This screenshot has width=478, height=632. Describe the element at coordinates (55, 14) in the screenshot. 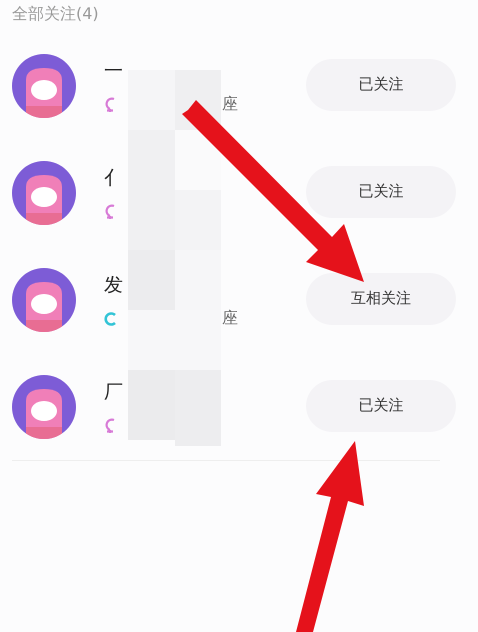

I see `section-title: 全部关注(4)` at that location.